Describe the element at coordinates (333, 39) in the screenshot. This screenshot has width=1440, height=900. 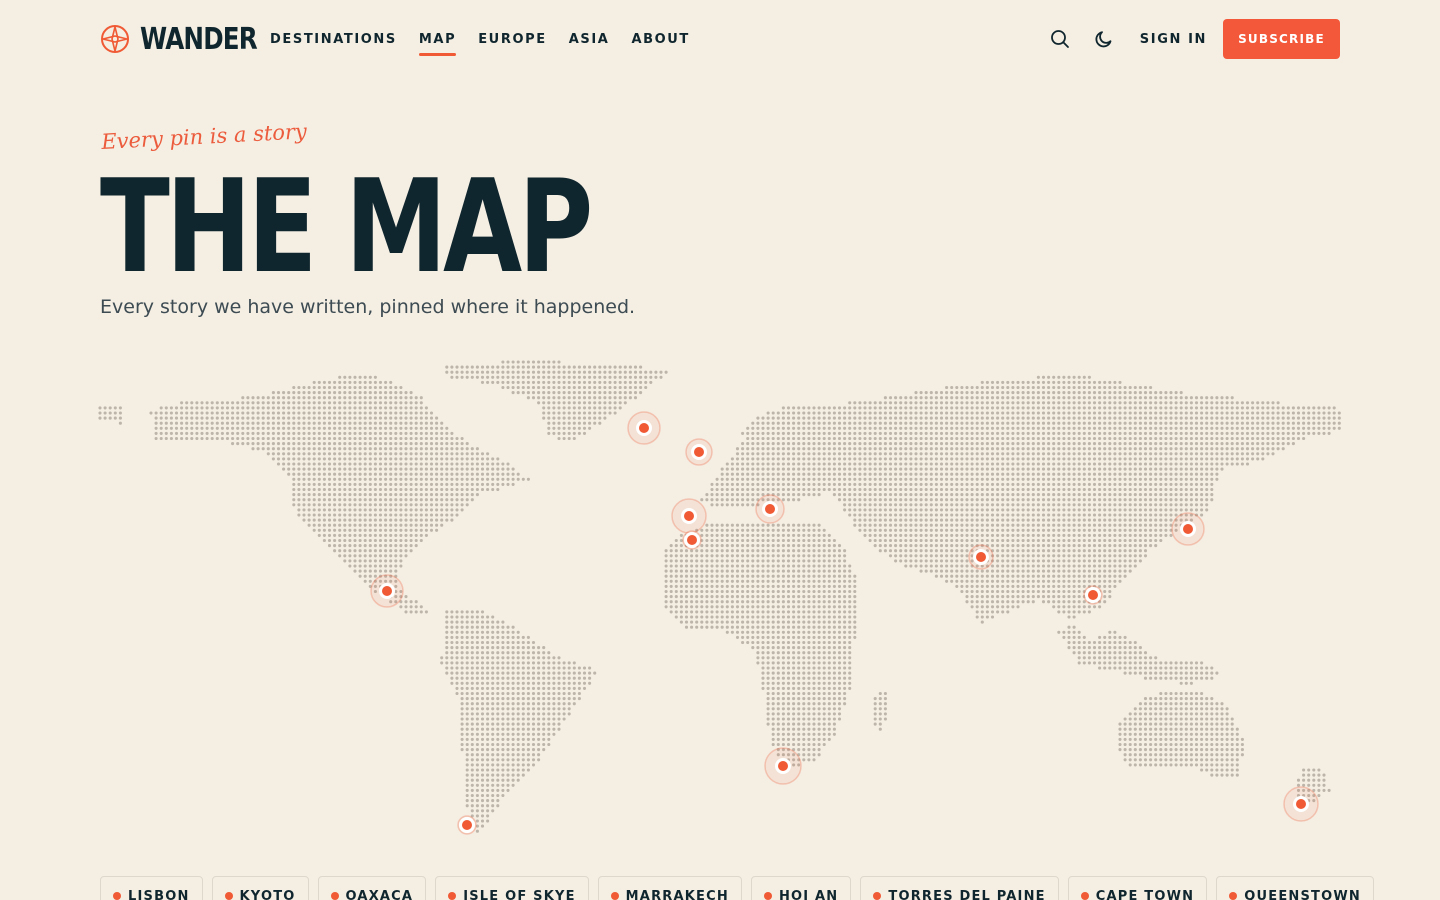
I see `nav-item-destinations: DESTINATIONS` at that location.